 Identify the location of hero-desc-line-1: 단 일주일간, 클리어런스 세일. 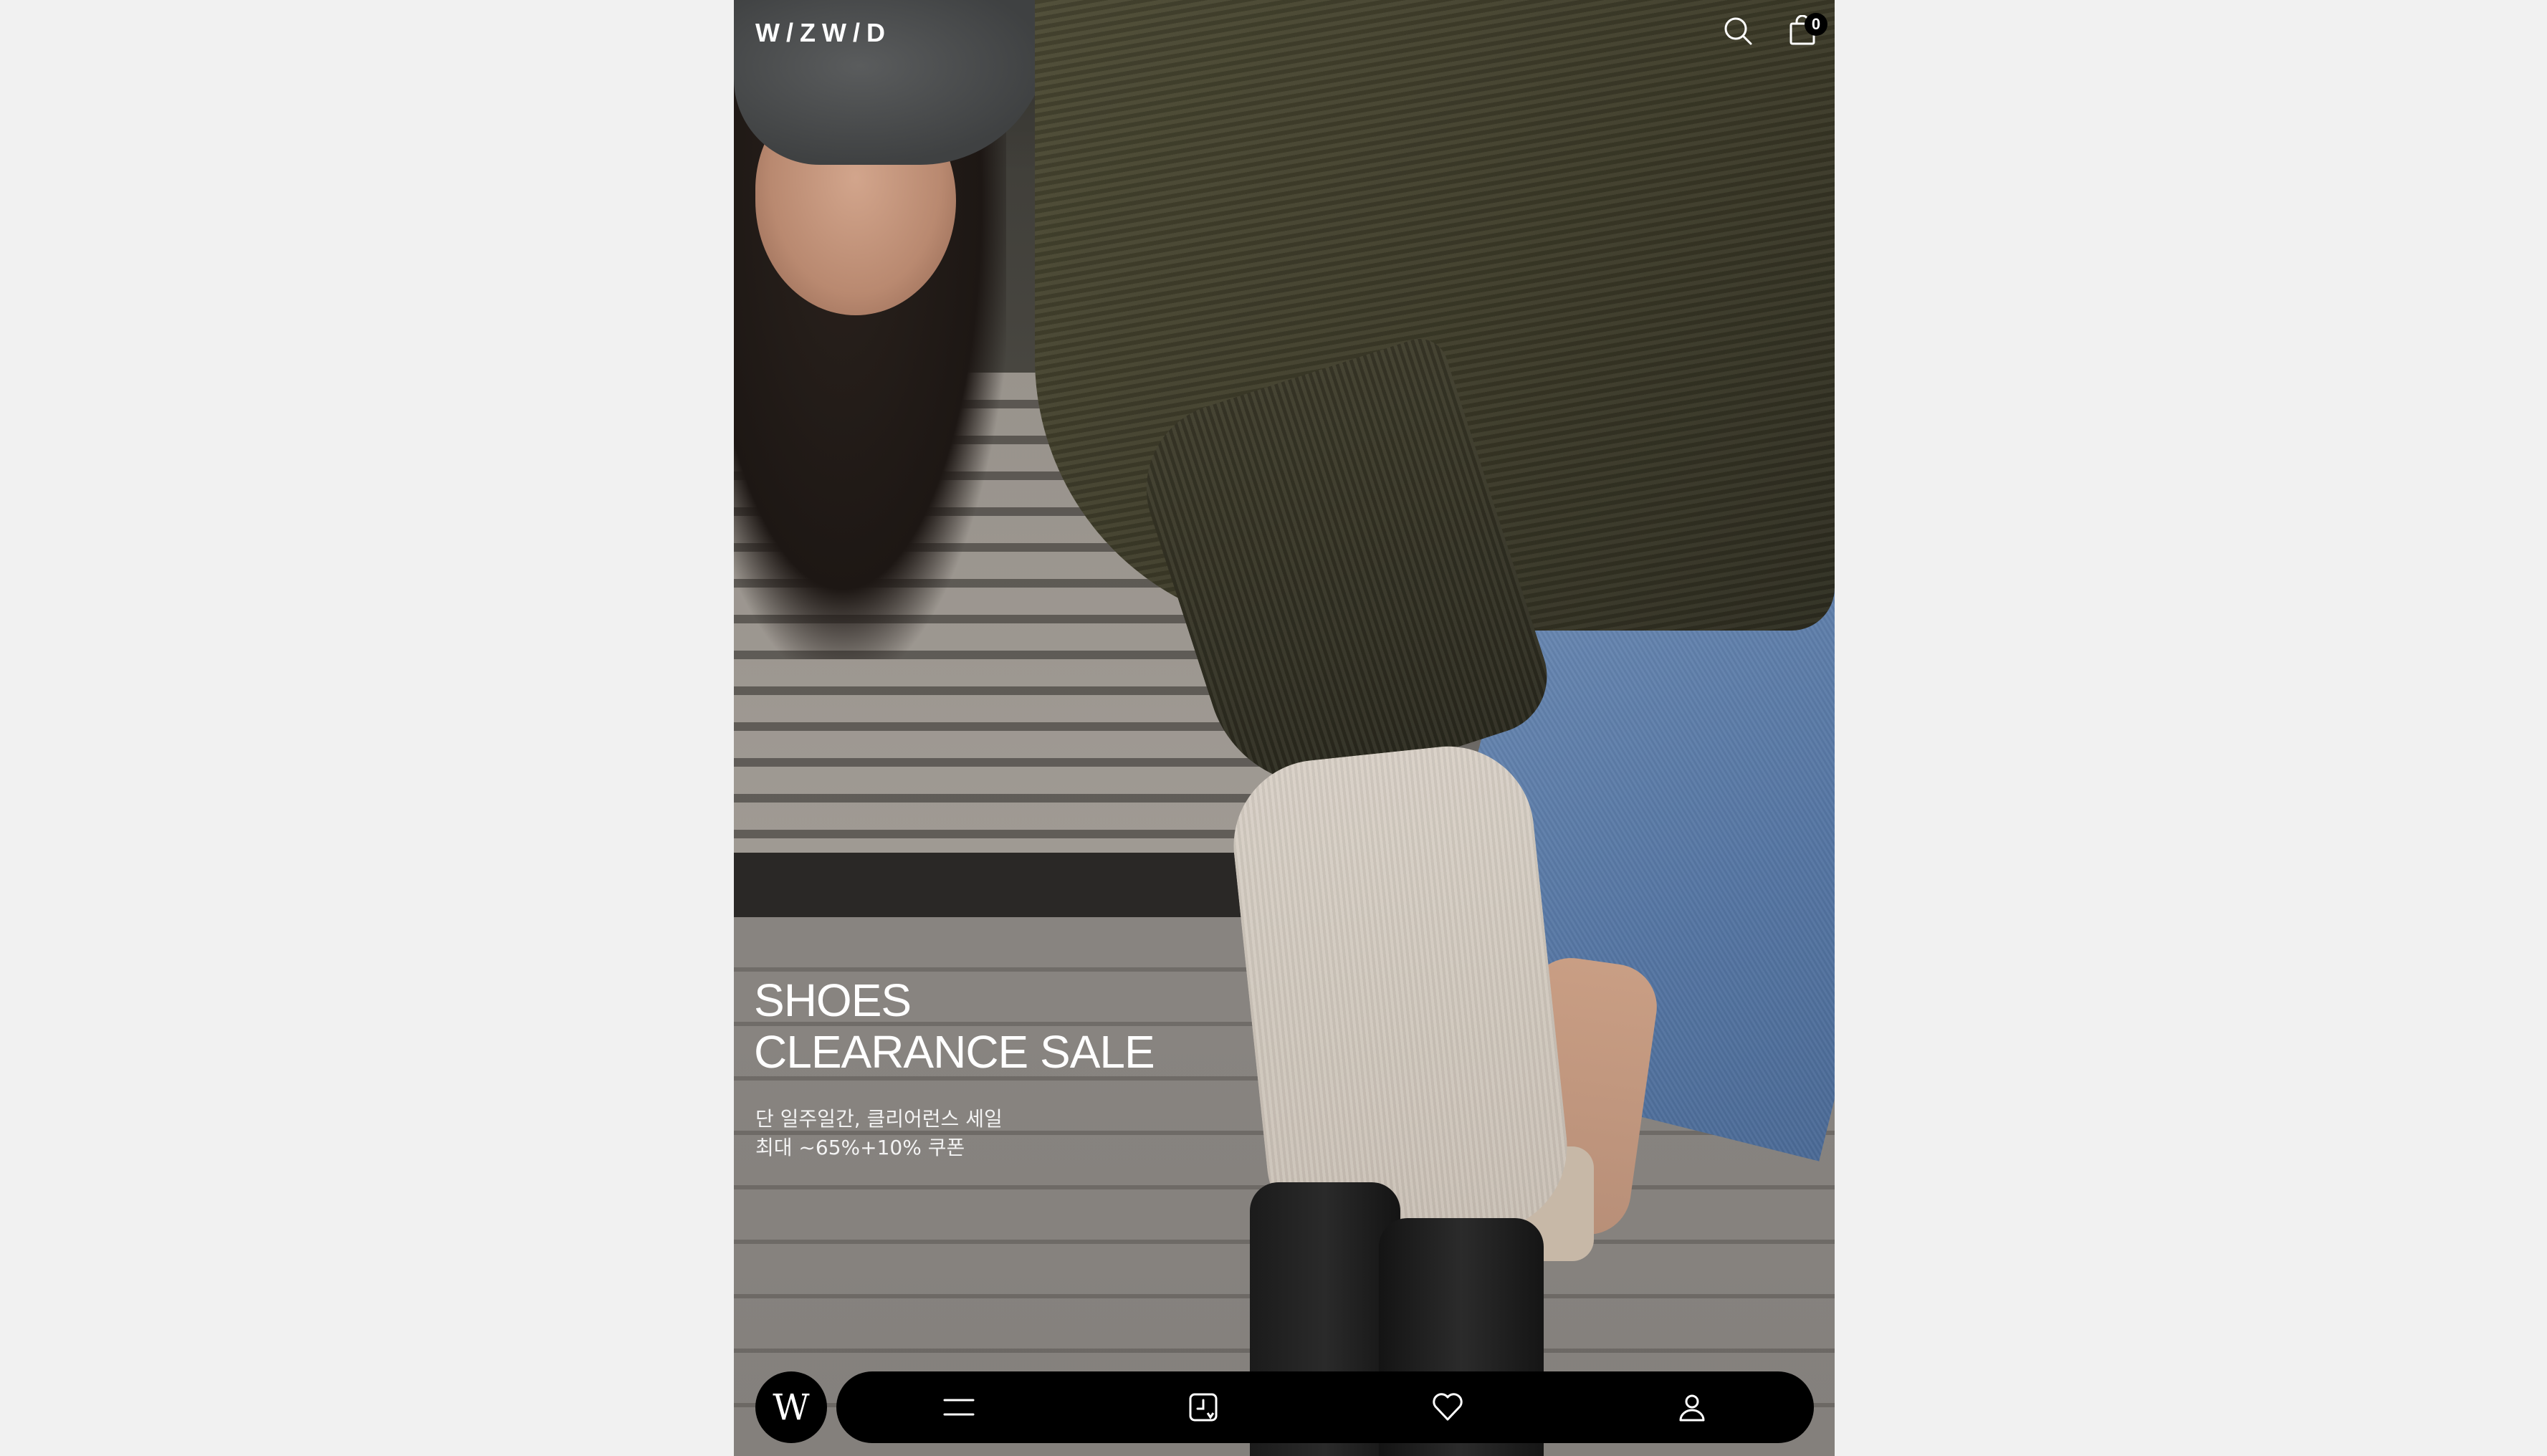
(879, 1119).